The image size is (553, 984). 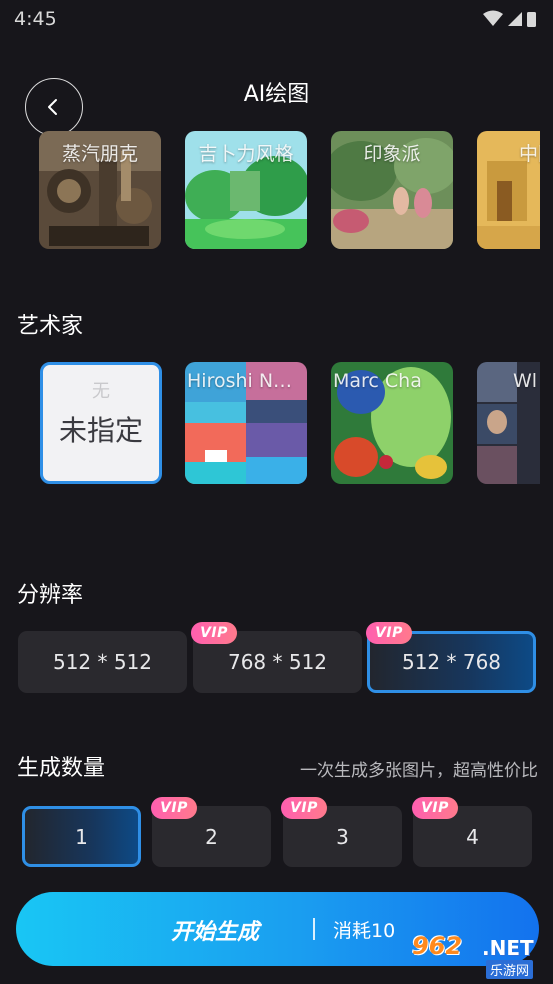 I want to click on artist-list: 无 未指定 Hiroshi N… Marc Cha Wl, so click(x=270, y=423).